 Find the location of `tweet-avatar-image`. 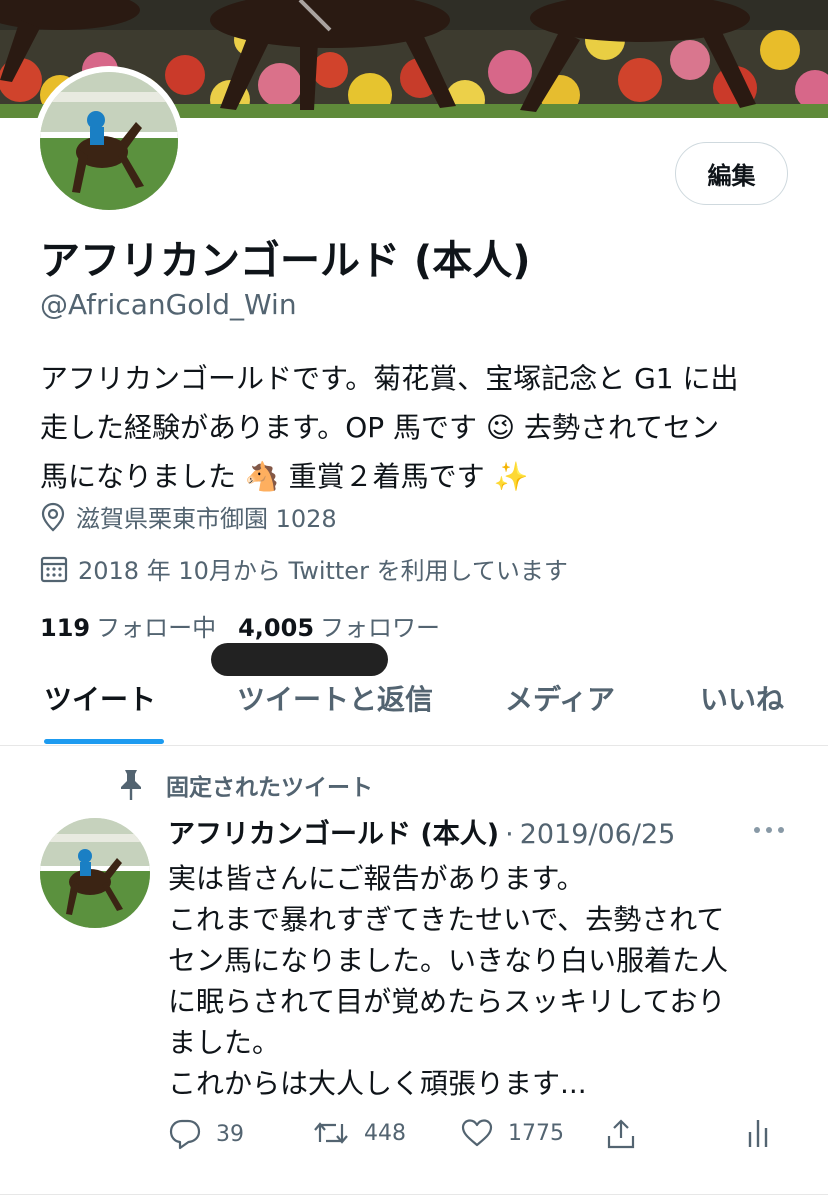

tweet-avatar-image is located at coordinates (95, 873).